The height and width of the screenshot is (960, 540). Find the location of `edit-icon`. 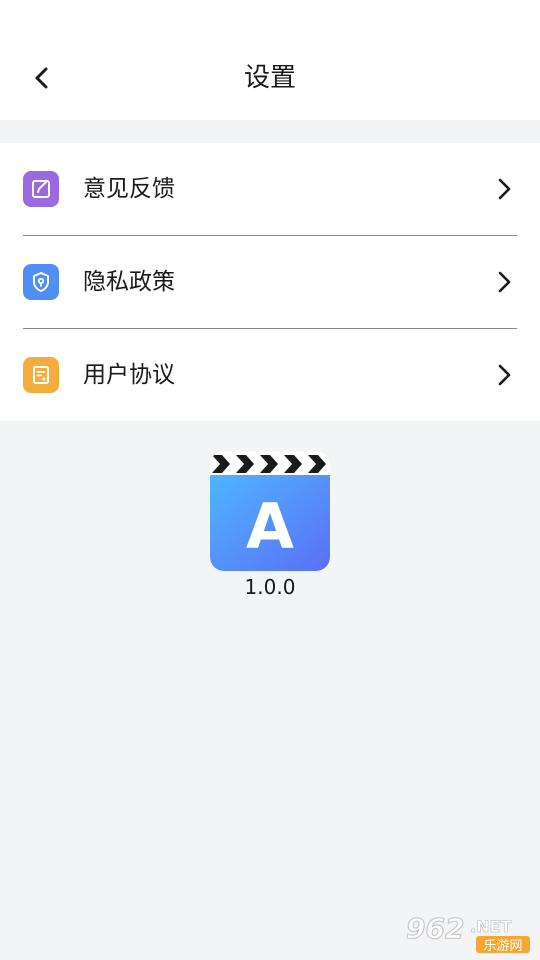

edit-icon is located at coordinates (41, 189).